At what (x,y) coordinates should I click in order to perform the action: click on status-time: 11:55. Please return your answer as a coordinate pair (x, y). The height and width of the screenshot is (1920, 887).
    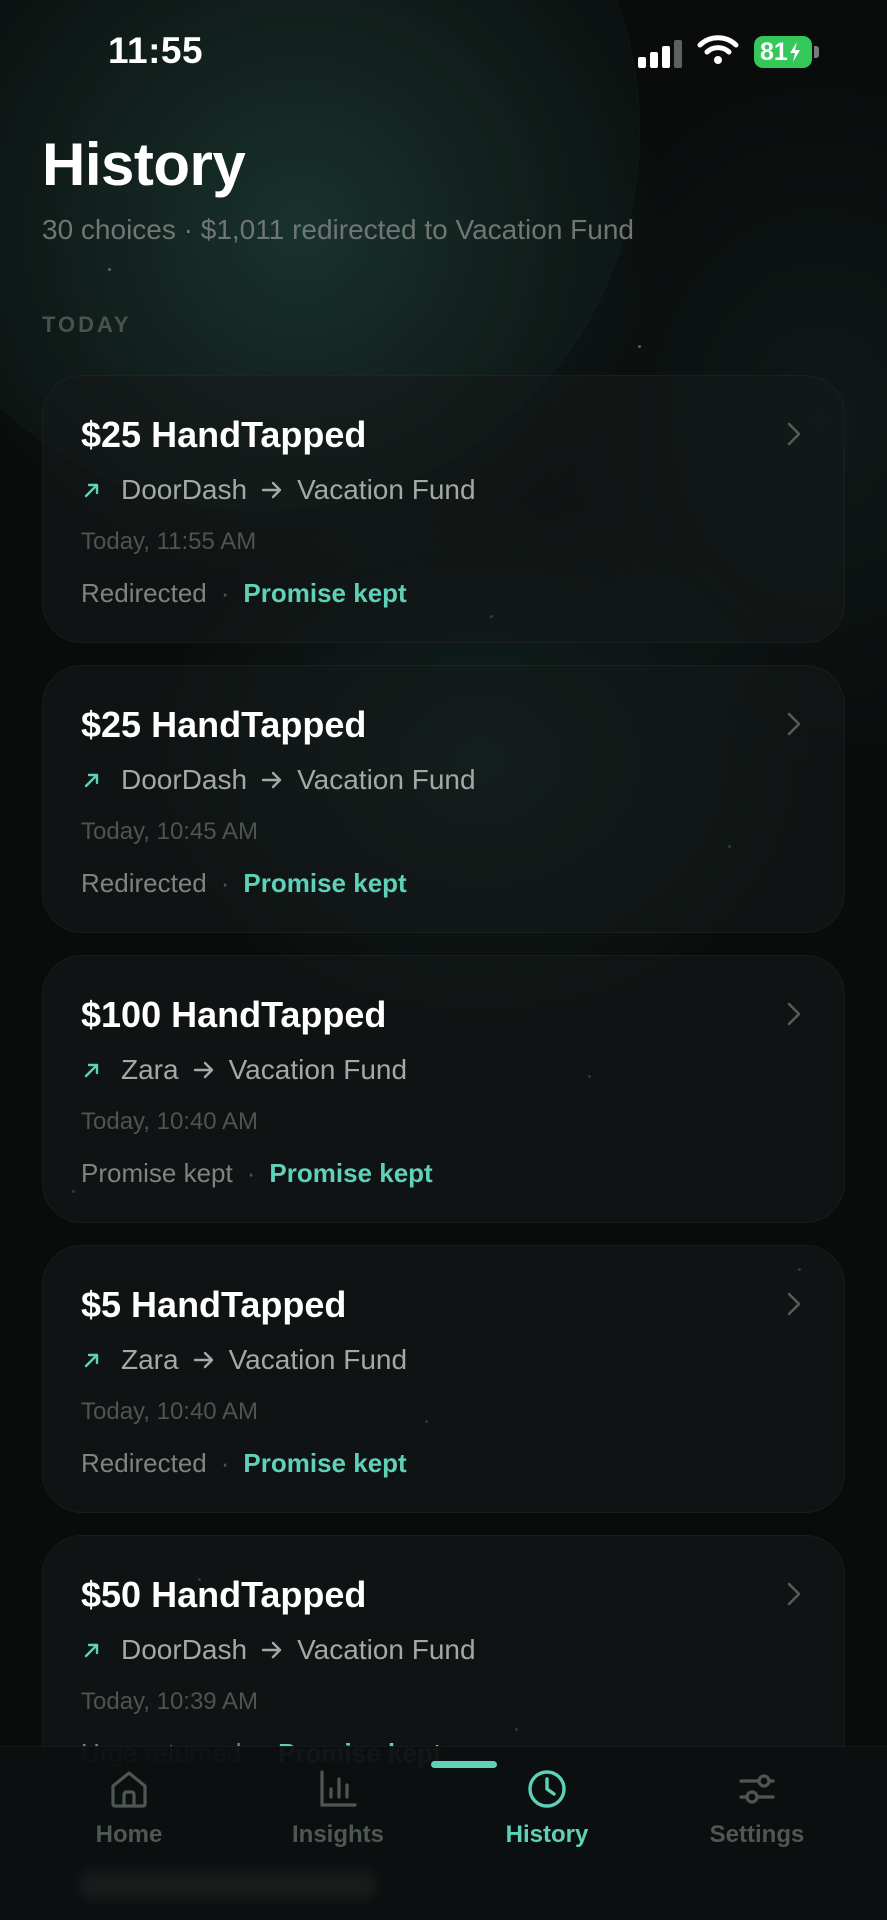
    Looking at the image, I should click on (156, 50).